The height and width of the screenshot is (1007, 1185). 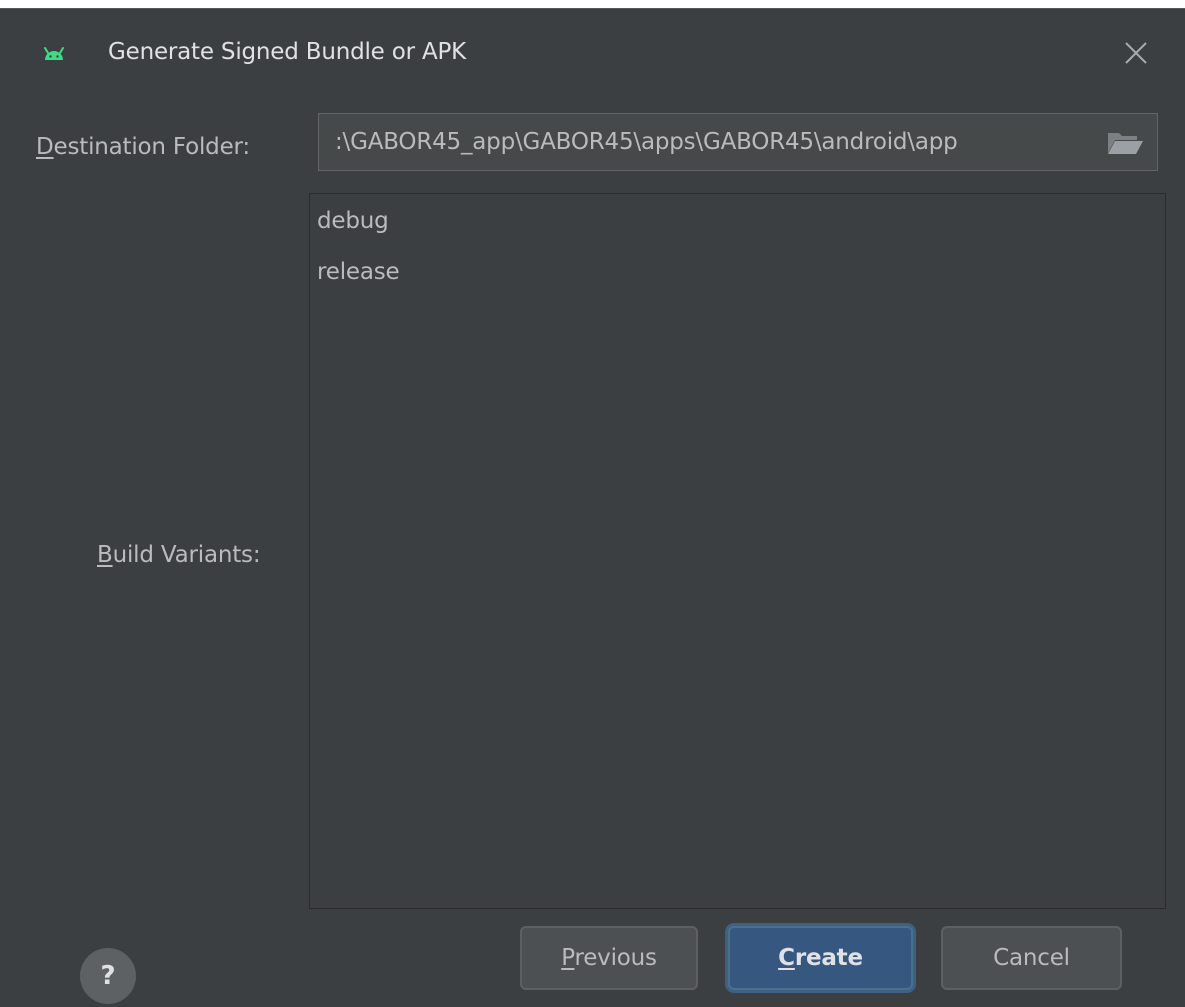 What do you see at coordinates (1125, 143) in the screenshot?
I see `folder-open-icon` at bounding box center [1125, 143].